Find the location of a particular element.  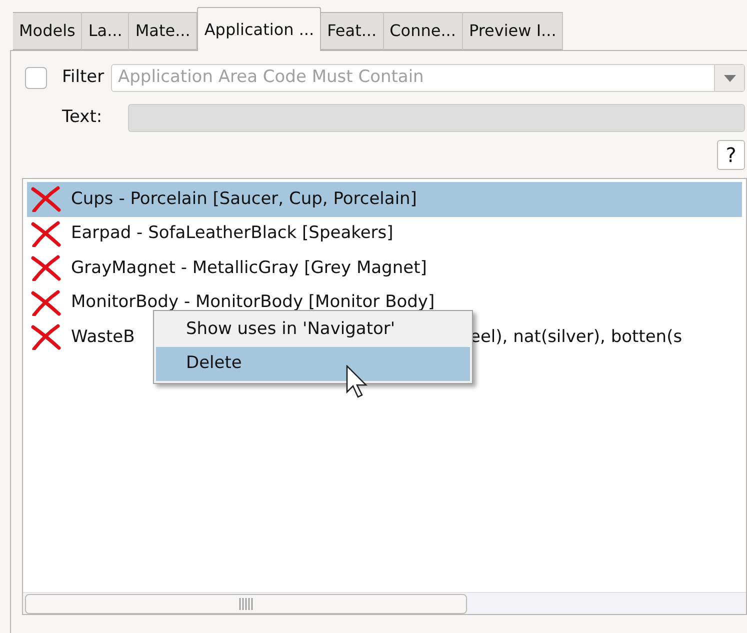

list-item: Cups - Porcelain [Saucer, Cup, Porcelain] is located at coordinates (384, 199).